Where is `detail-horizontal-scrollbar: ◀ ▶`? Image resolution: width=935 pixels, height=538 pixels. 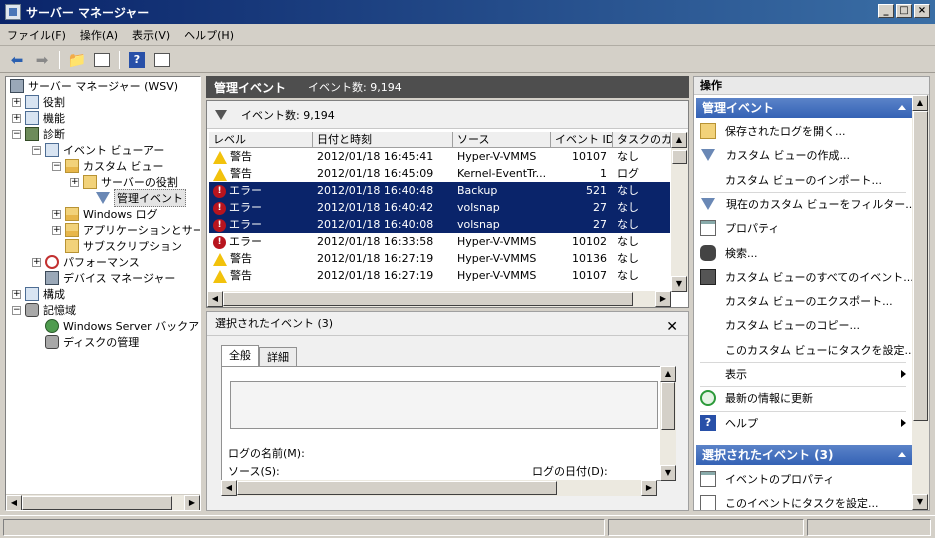
detail-horizontal-scrollbar: ◀ ▶ is located at coordinates (439, 488).